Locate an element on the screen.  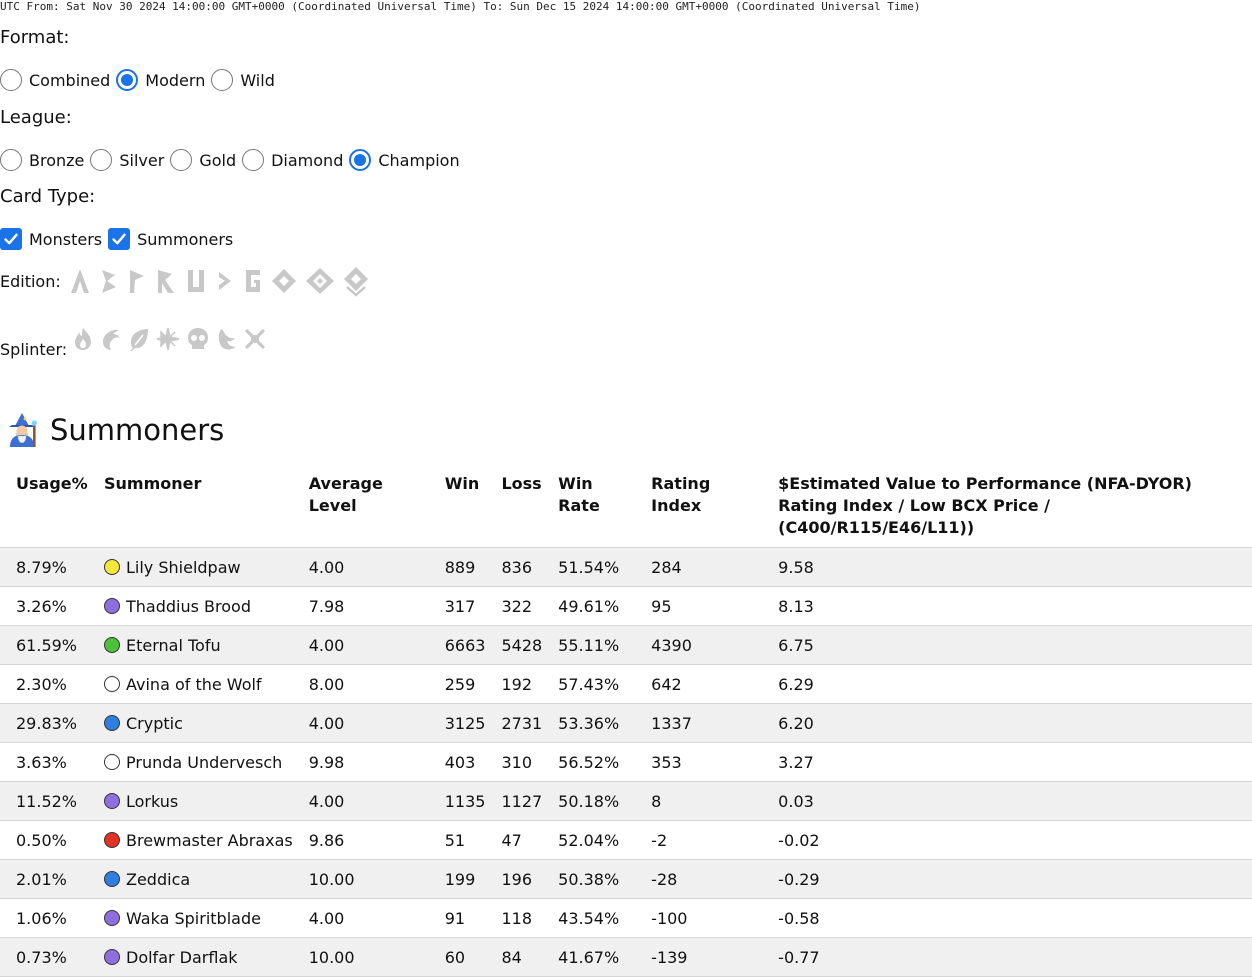
loss-cell: 836 is located at coordinates (522, 567).